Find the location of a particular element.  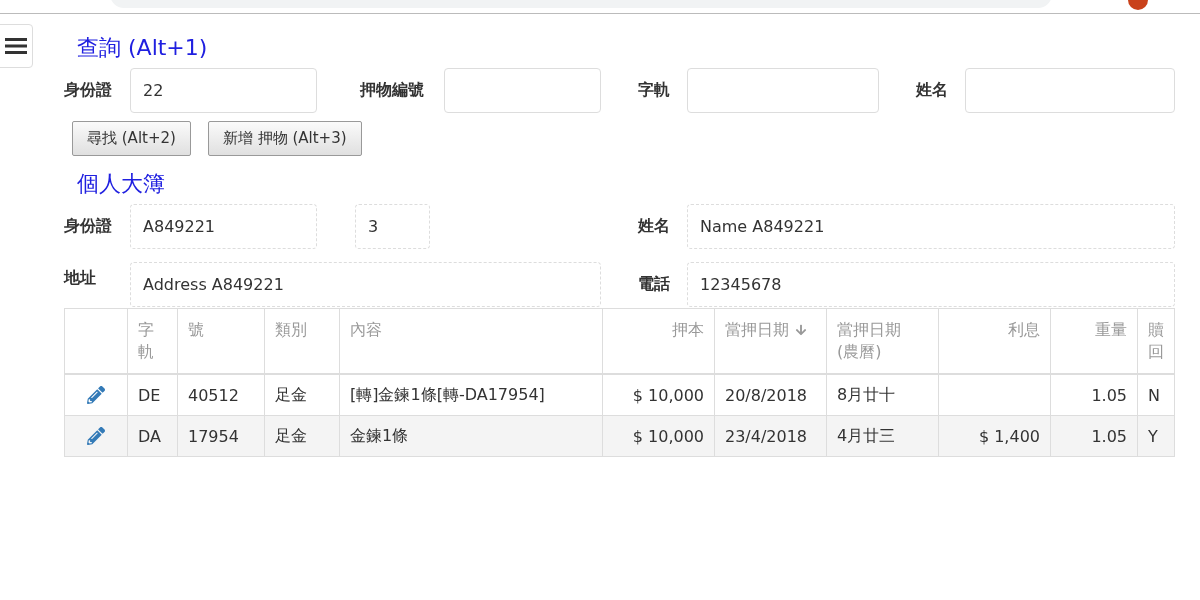

input-field: Name A849221 is located at coordinates (931, 226).